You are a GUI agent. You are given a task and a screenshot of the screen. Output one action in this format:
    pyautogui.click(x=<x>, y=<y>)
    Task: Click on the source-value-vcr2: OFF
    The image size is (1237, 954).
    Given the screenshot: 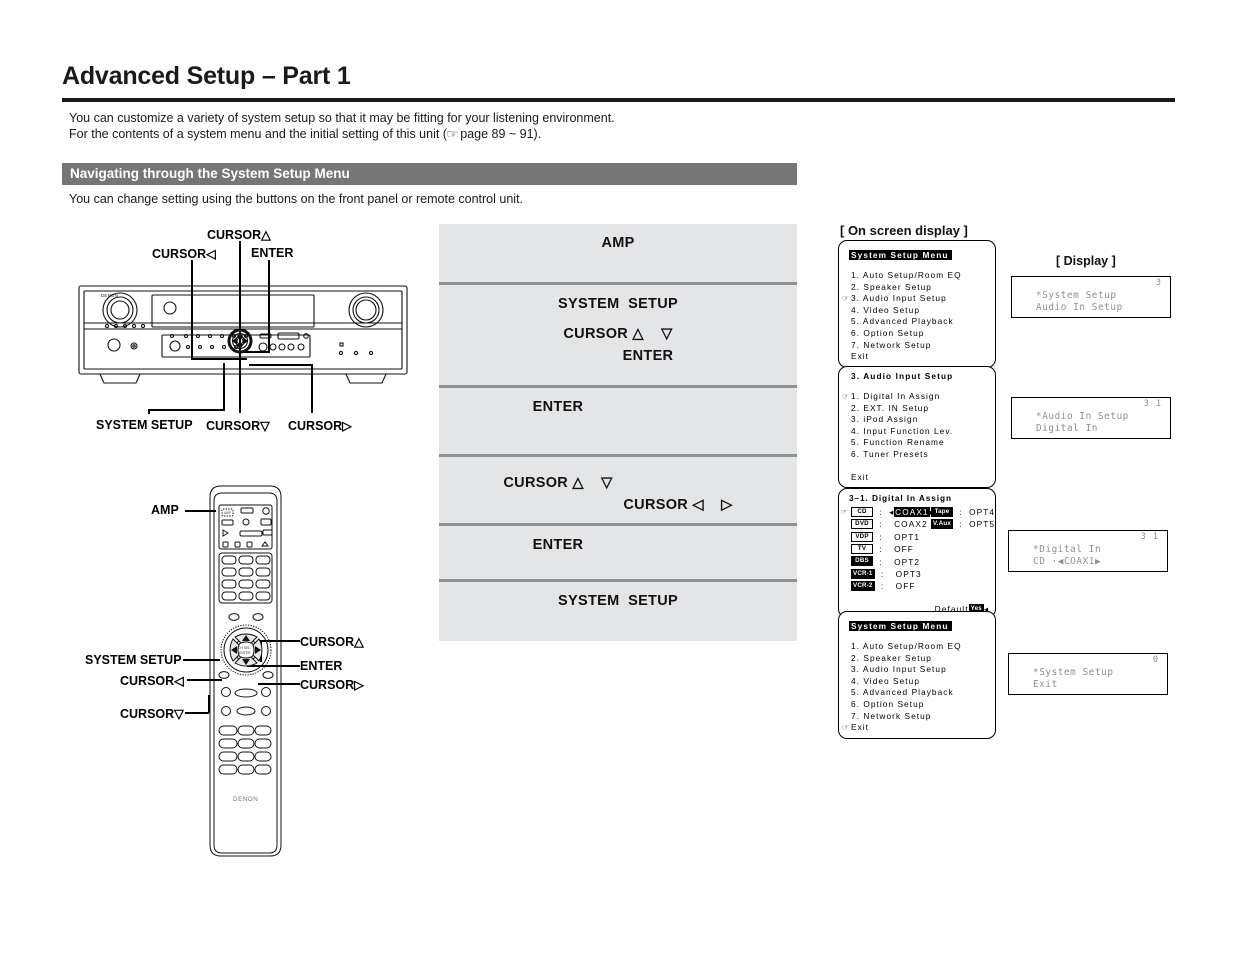 What is the action you would take?
    pyautogui.click(x=906, y=586)
    